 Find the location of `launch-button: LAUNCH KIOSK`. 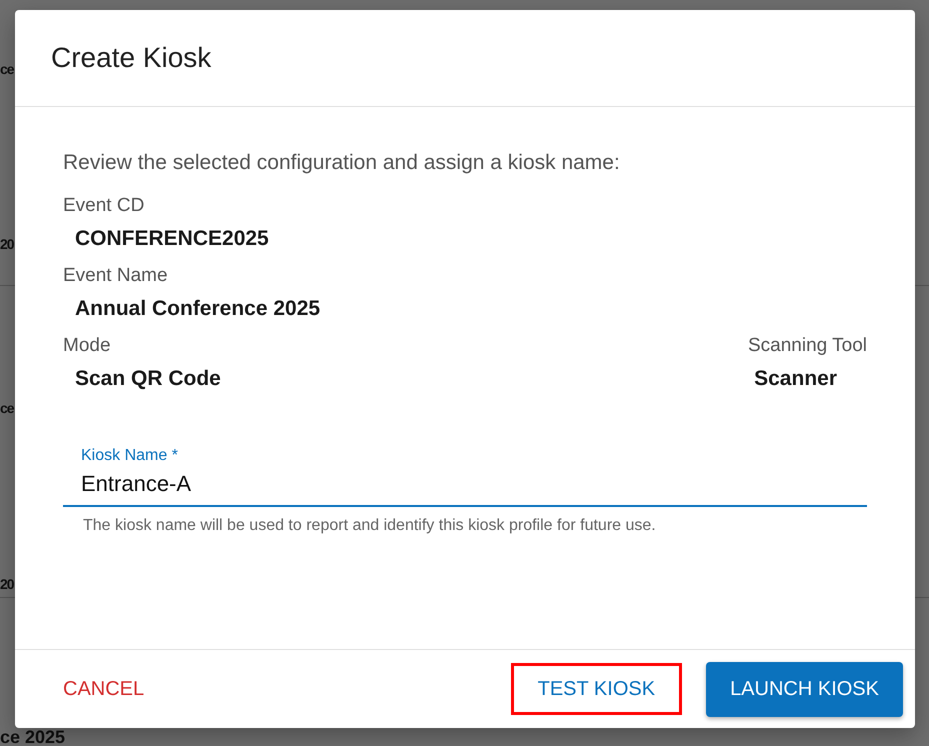

launch-button: LAUNCH KIOSK is located at coordinates (804, 689).